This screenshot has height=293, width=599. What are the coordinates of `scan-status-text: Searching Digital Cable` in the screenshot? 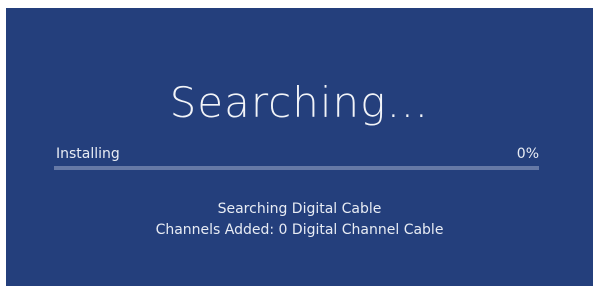 It's located at (299, 209).